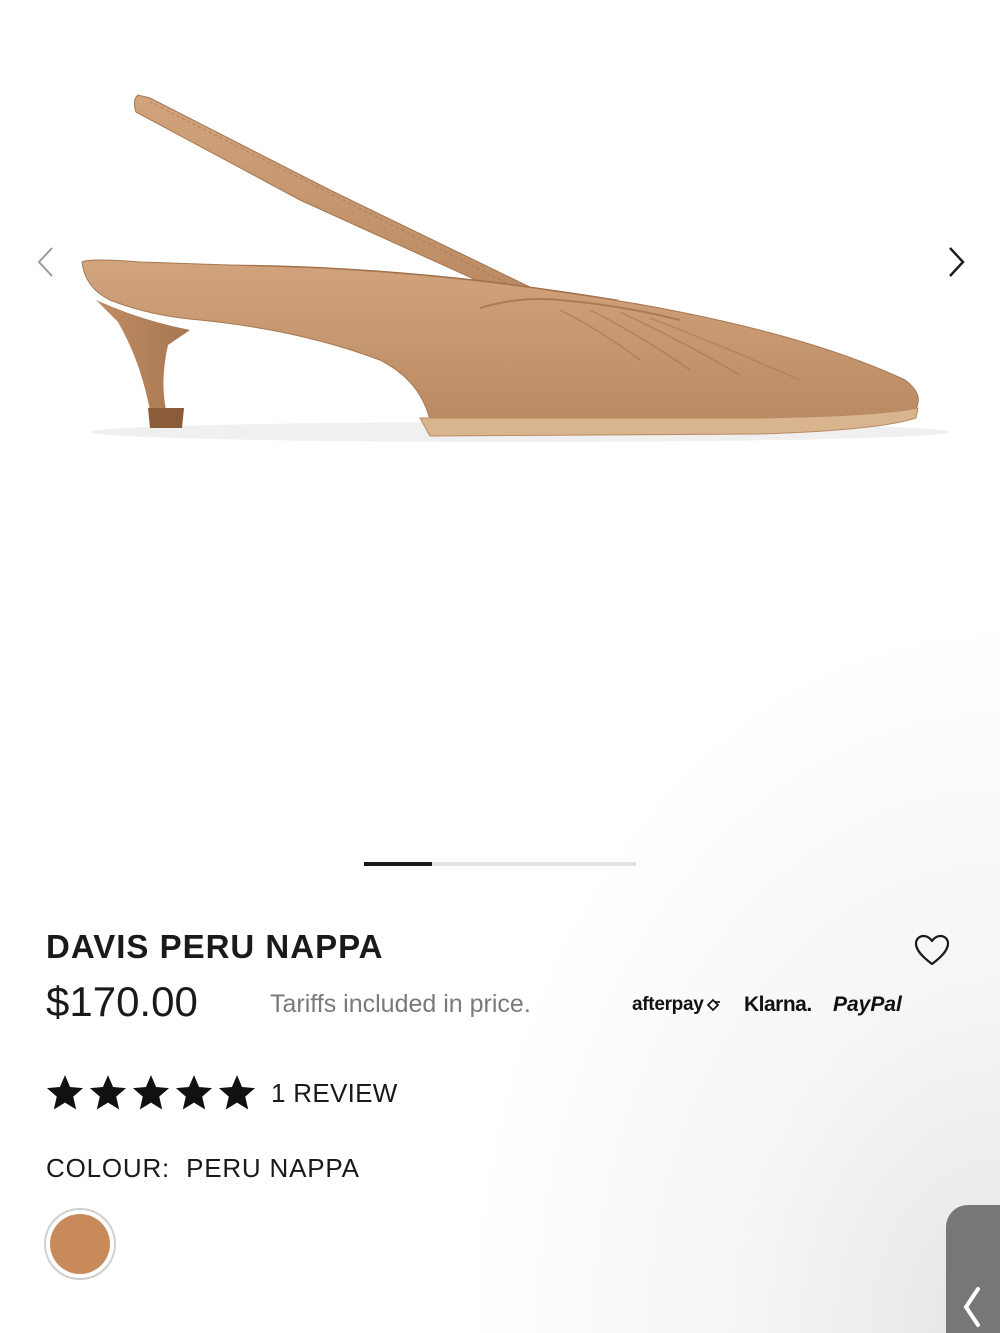 This screenshot has width=1000, height=1333. Describe the element at coordinates (215, 946) in the screenshot. I see `product-title: DAVIS PERU NAPPA` at that location.